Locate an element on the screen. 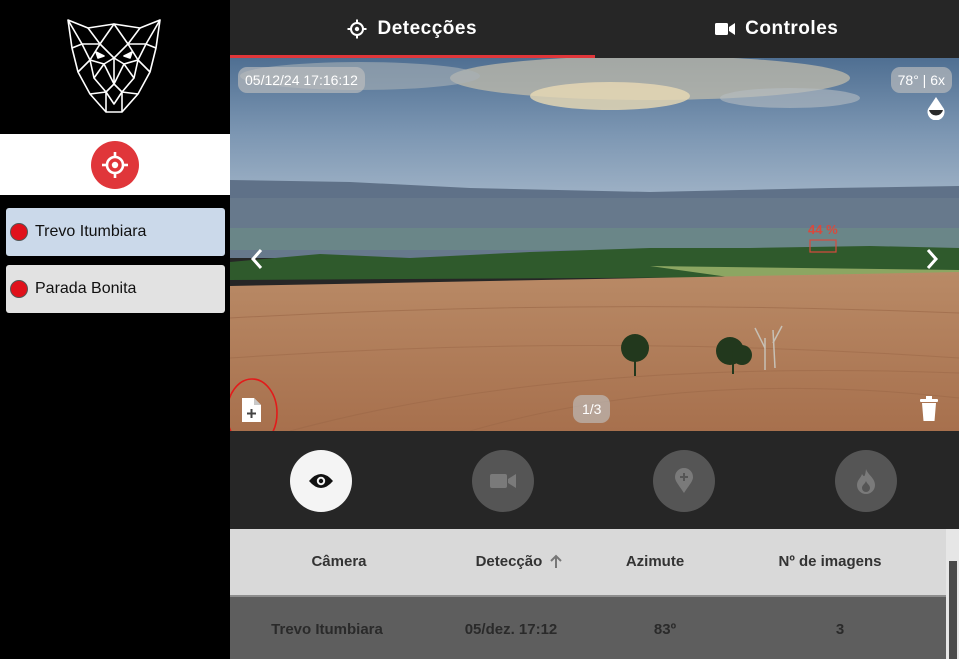  fire-button is located at coordinates (866, 481).